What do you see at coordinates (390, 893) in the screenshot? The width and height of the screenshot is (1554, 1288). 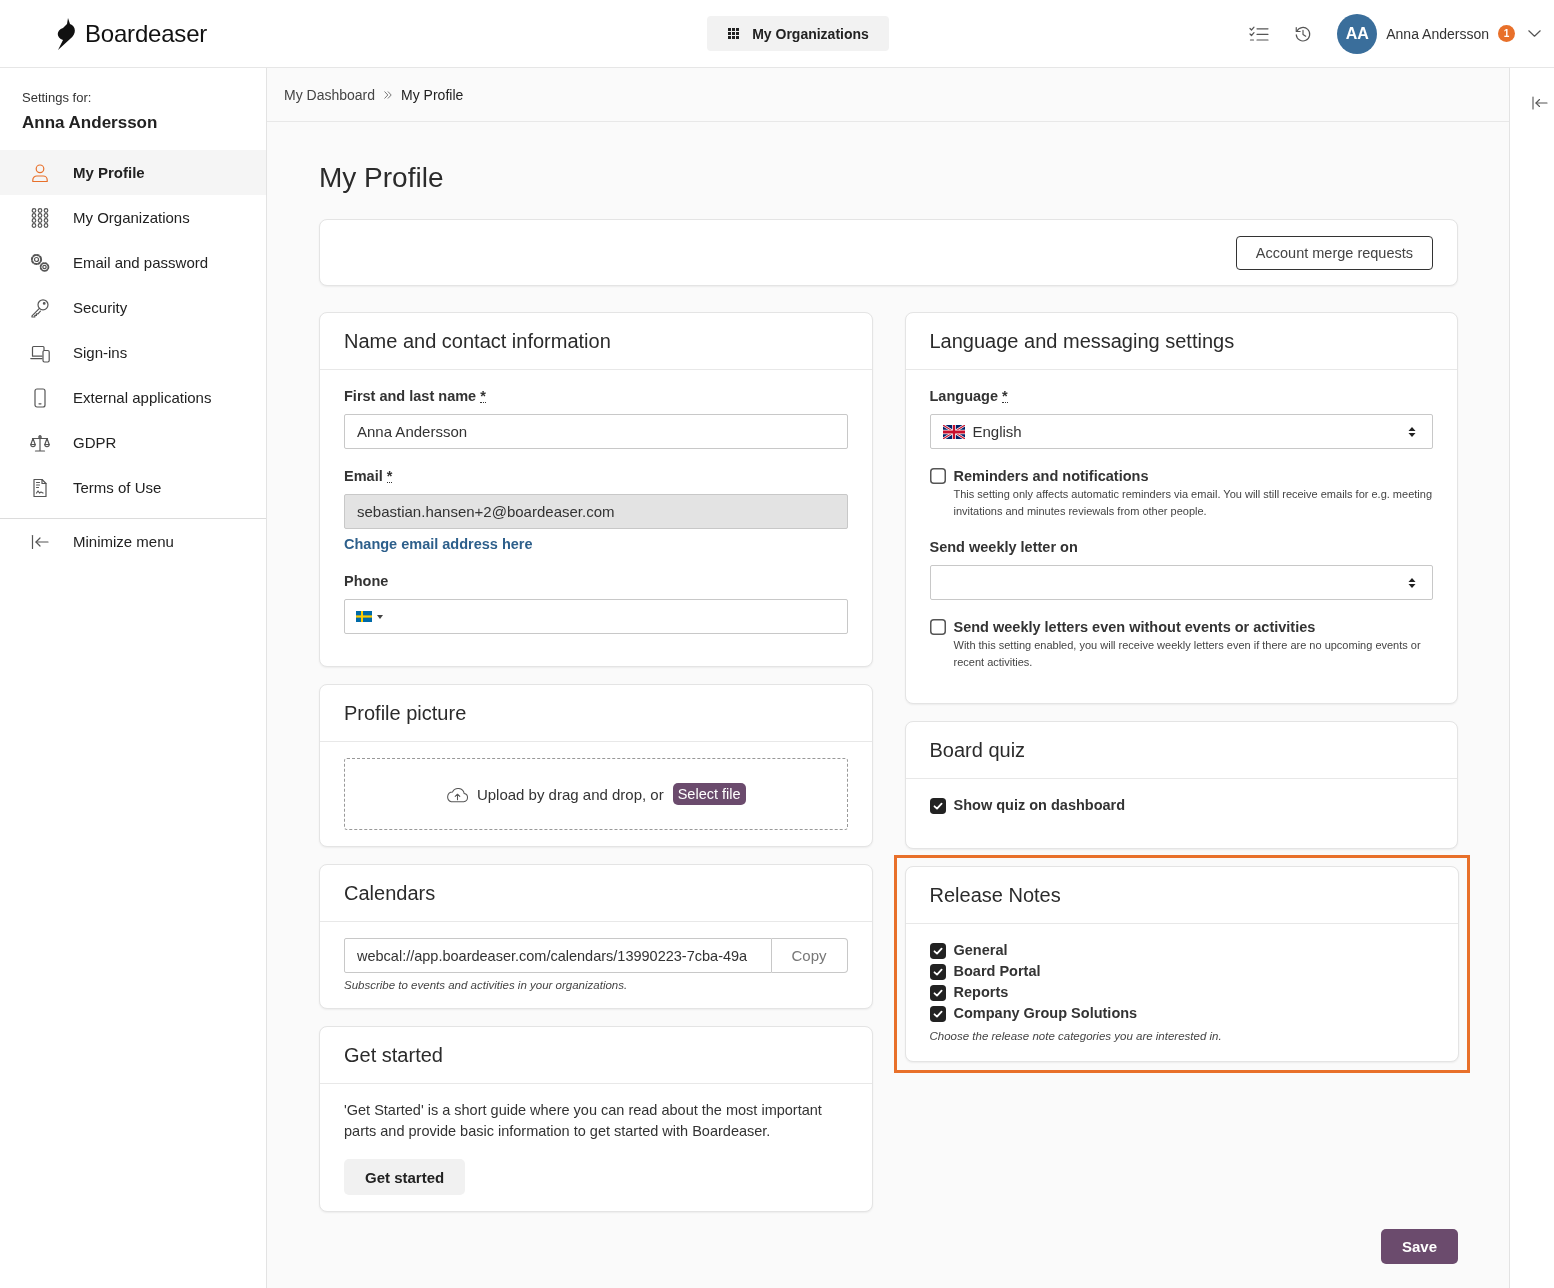 I see `card-title: Calendars` at bounding box center [390, 893].